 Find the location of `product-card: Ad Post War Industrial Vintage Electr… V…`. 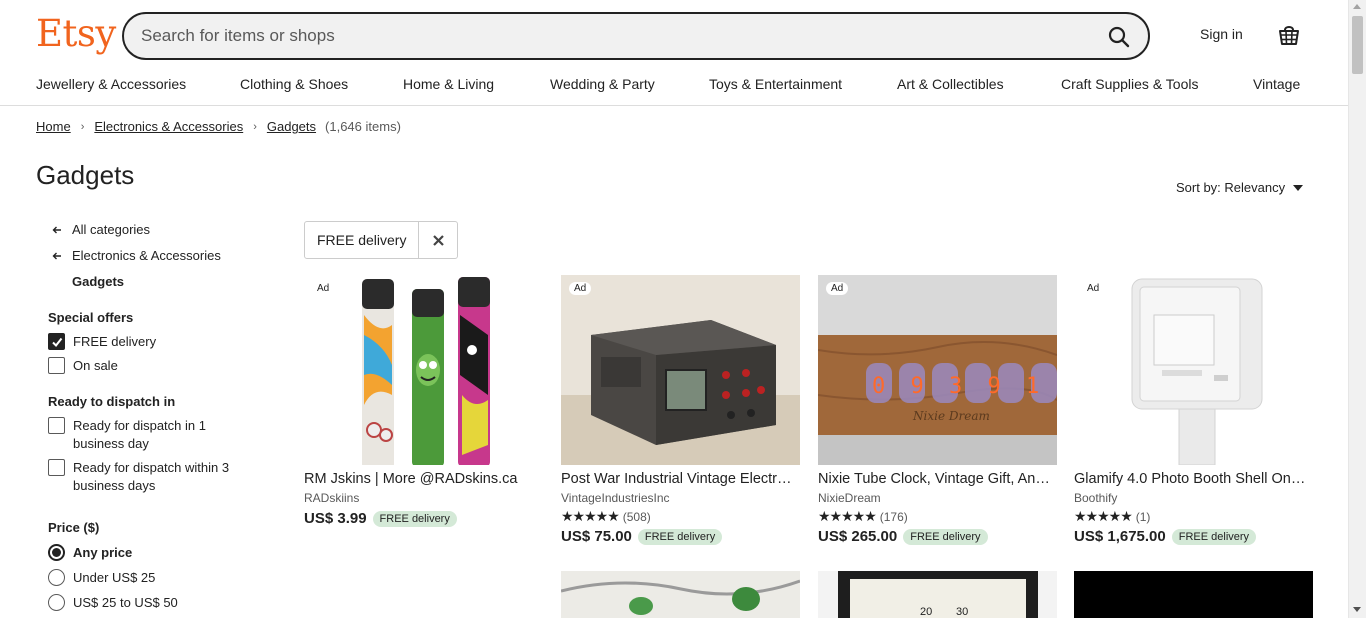

product-card: Ad Post War Industrial Vintage Electr… V… is located at coordinates (680, 410).